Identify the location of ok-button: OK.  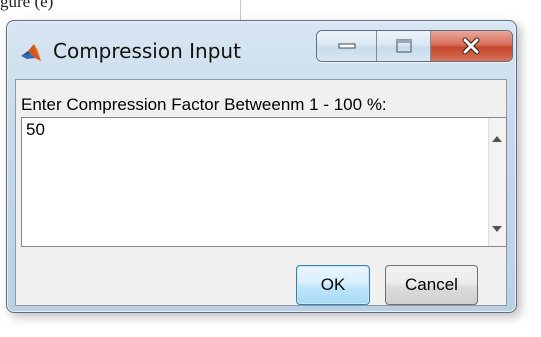
(333, 285).